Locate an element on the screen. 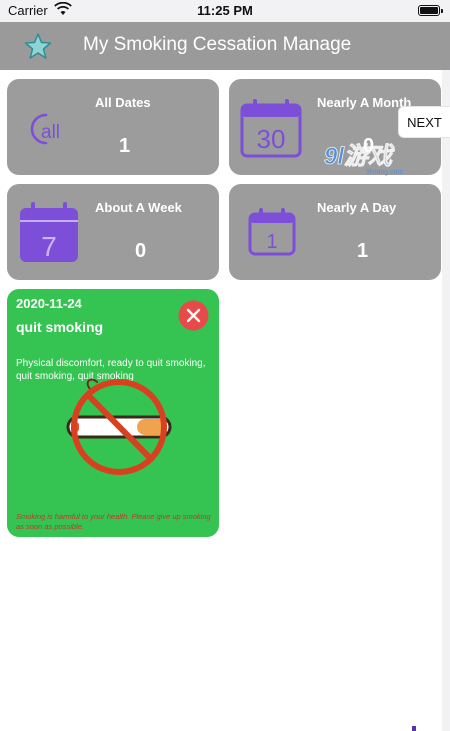 This screenshot has height=731, width=450. record-date: 2020-11-24 is located at coordinates (49, 303).